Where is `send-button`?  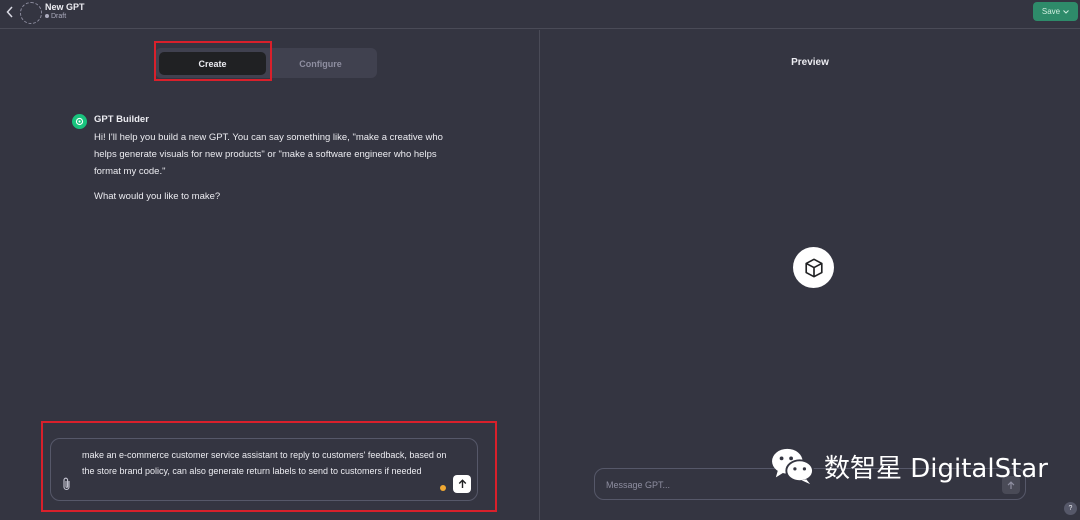
send-button is located at coordinates (462, 484).